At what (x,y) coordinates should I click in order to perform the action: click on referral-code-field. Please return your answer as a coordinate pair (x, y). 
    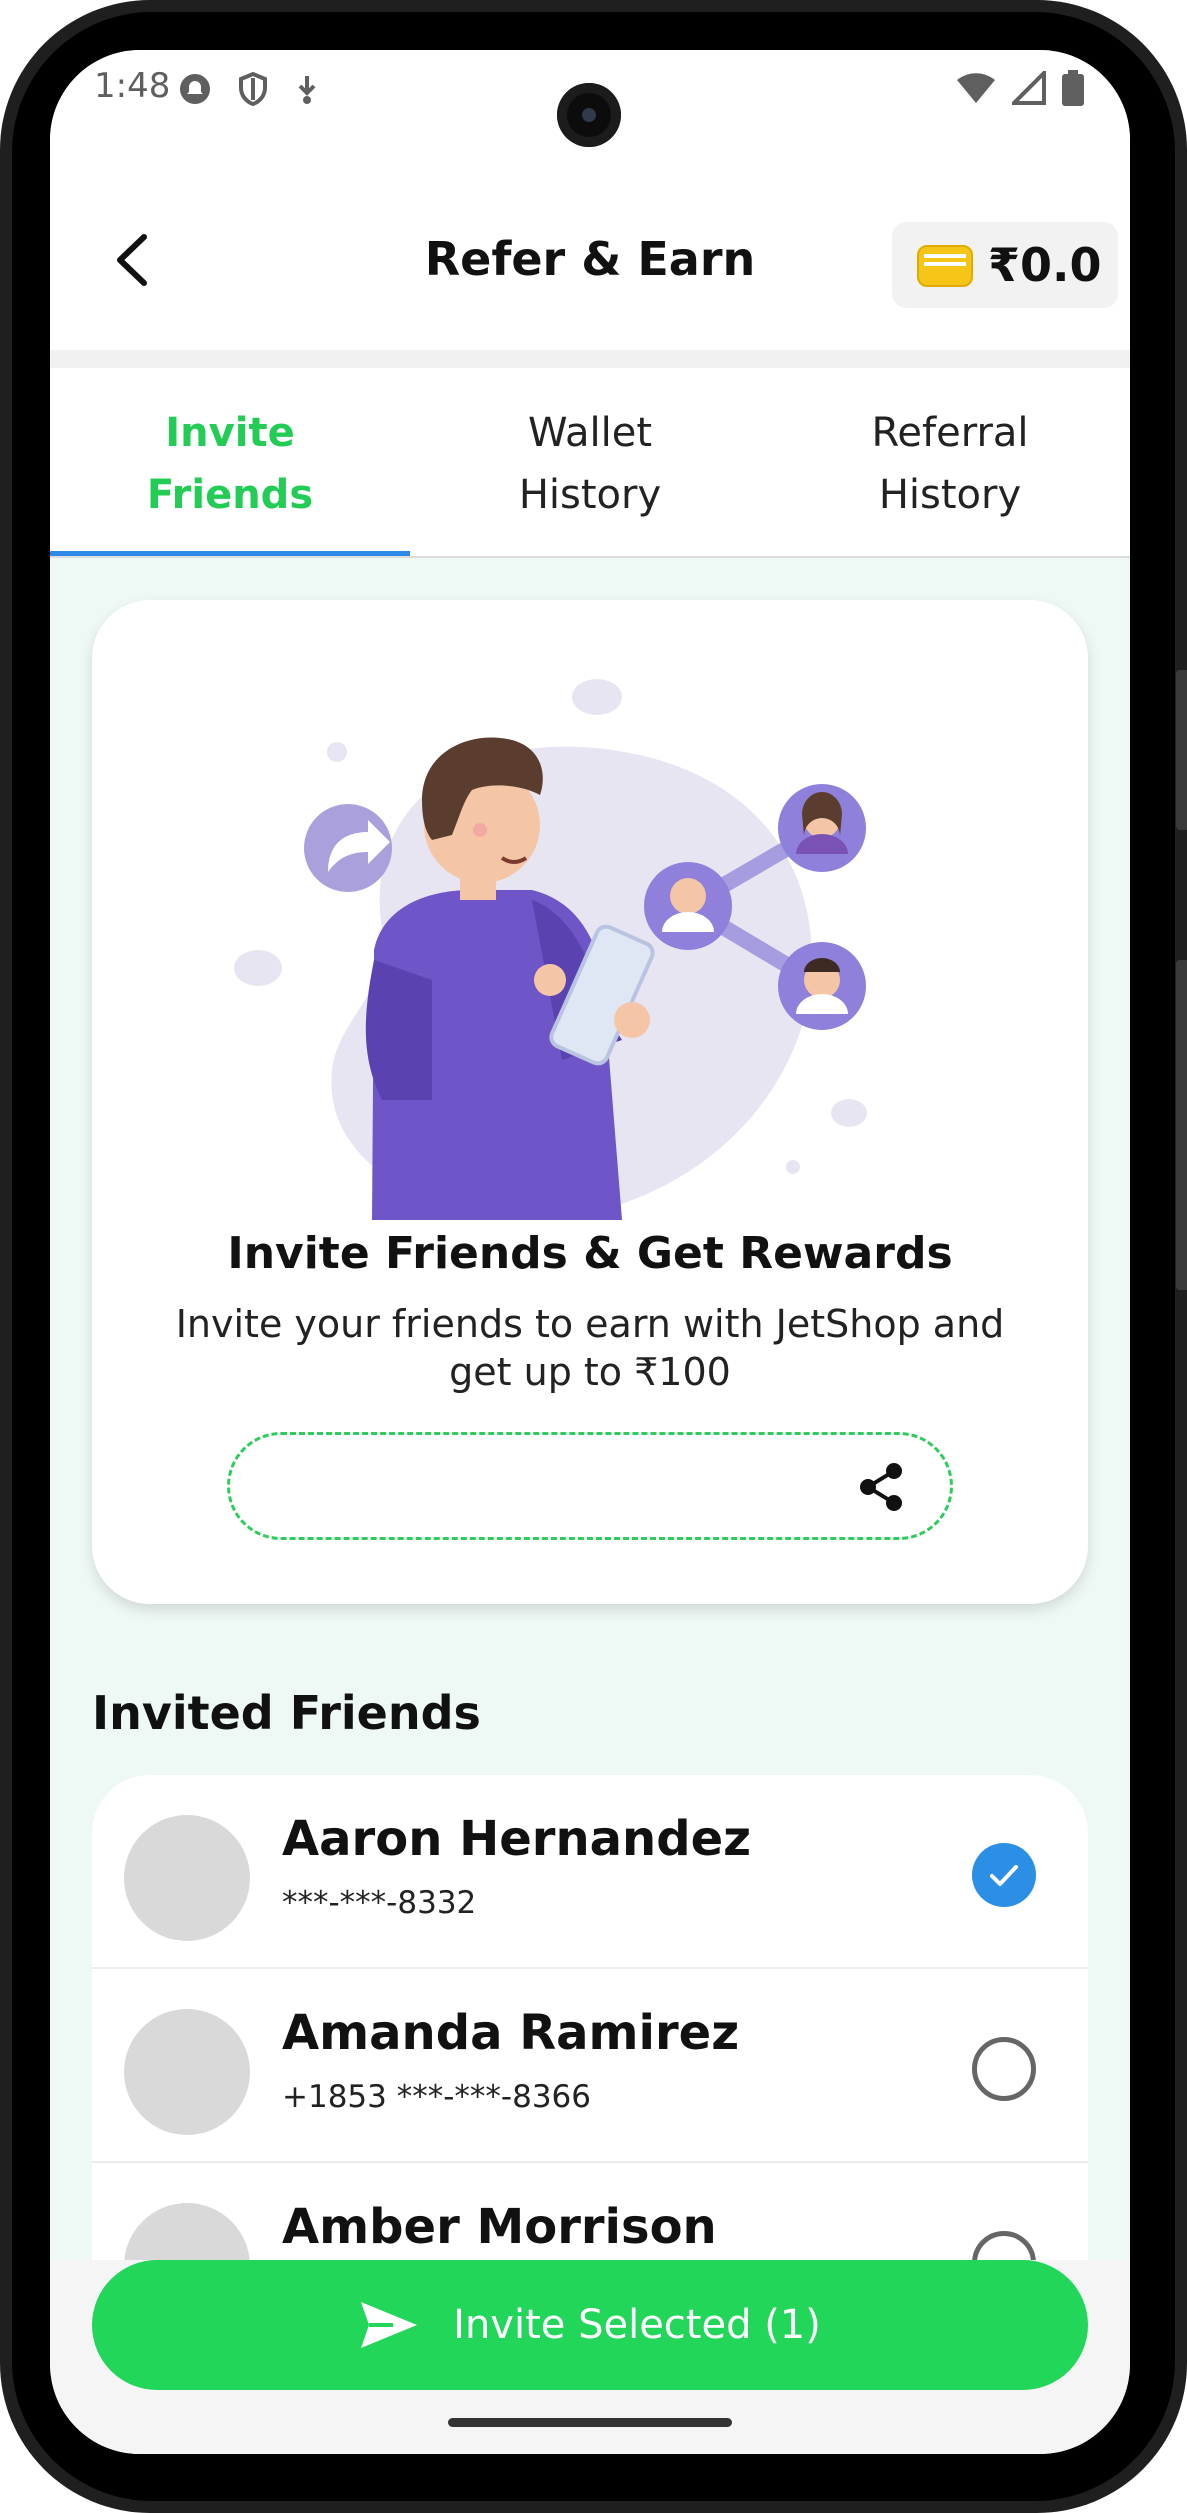
    Looking at the image, I should click on (590, 1486).